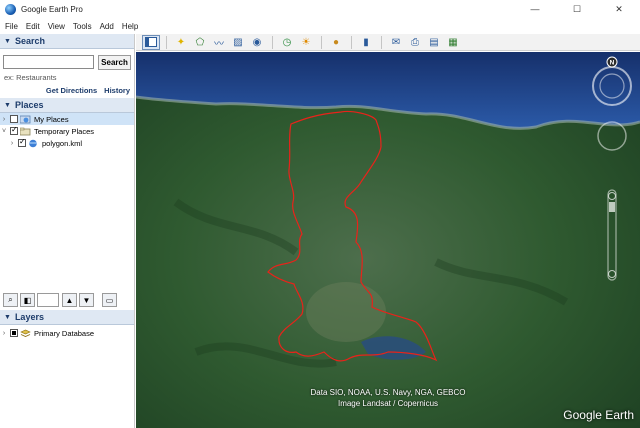  What do you see at coordinates (25, 131) in the screenshot?
I see `folder-icon` at bounding box center [25, 131].